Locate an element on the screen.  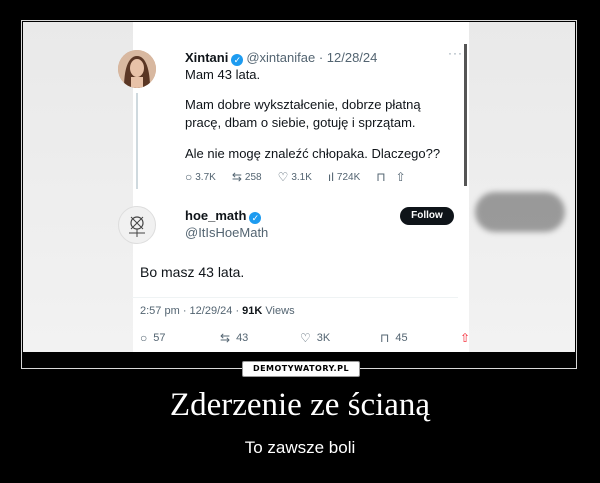
like-count: 3.1K is located at coordinates (301, 177).